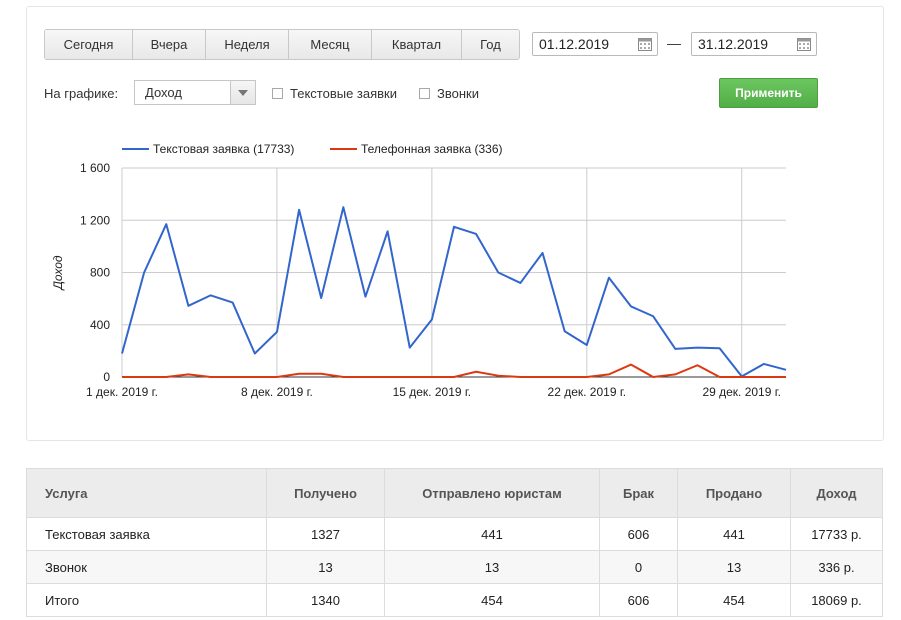 The height and width of the screenshot is (620, 901). I want to click on metric-select-value: Доход, so click(163, 92).